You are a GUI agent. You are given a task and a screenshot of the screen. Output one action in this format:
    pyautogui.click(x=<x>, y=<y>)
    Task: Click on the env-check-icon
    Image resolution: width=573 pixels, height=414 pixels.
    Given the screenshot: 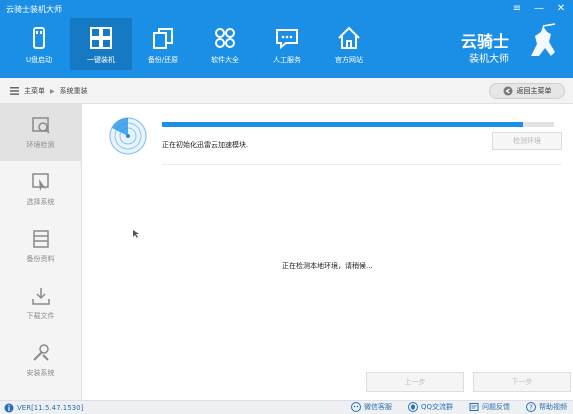 What is the action you would take?
    pyautogui.click(x=40, y=125)
    